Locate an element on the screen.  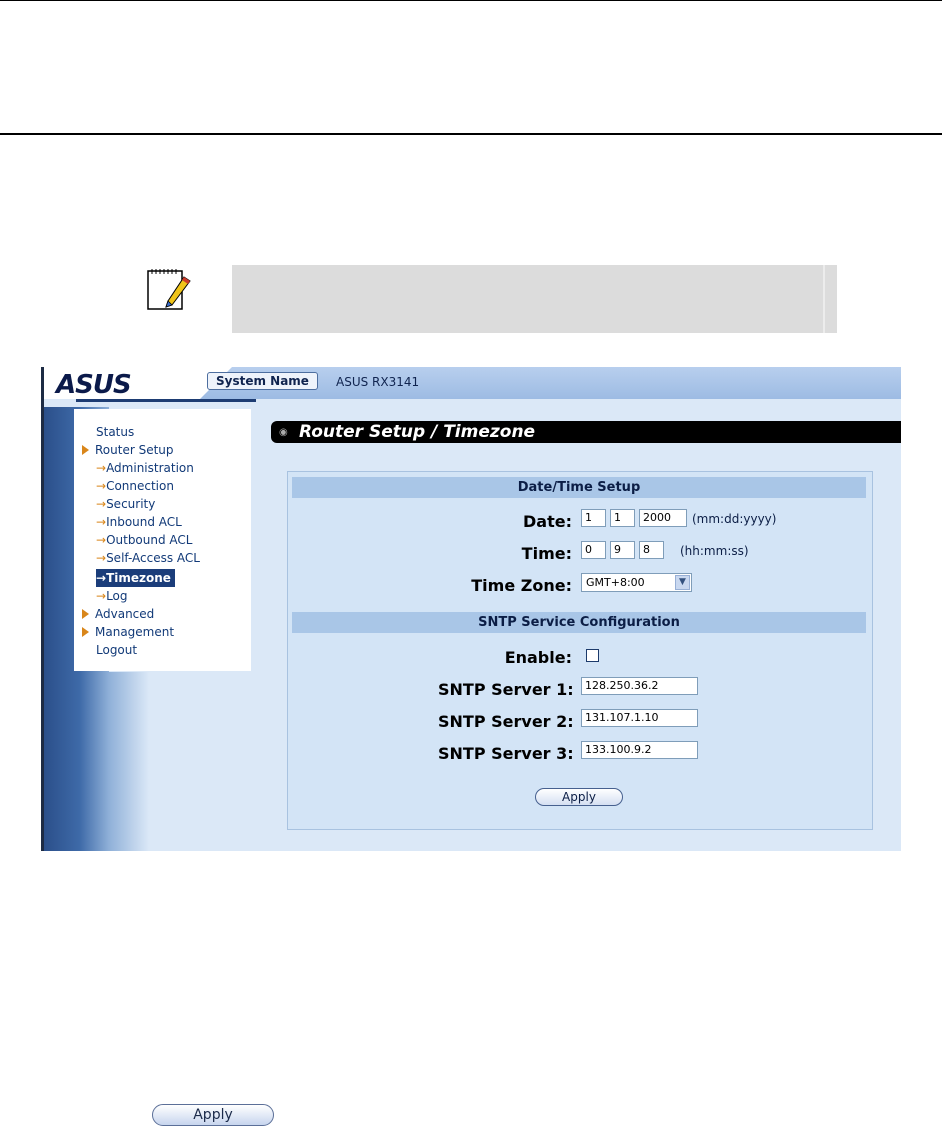
sntp-enable-checkbox is located at coordinates (592, 655).